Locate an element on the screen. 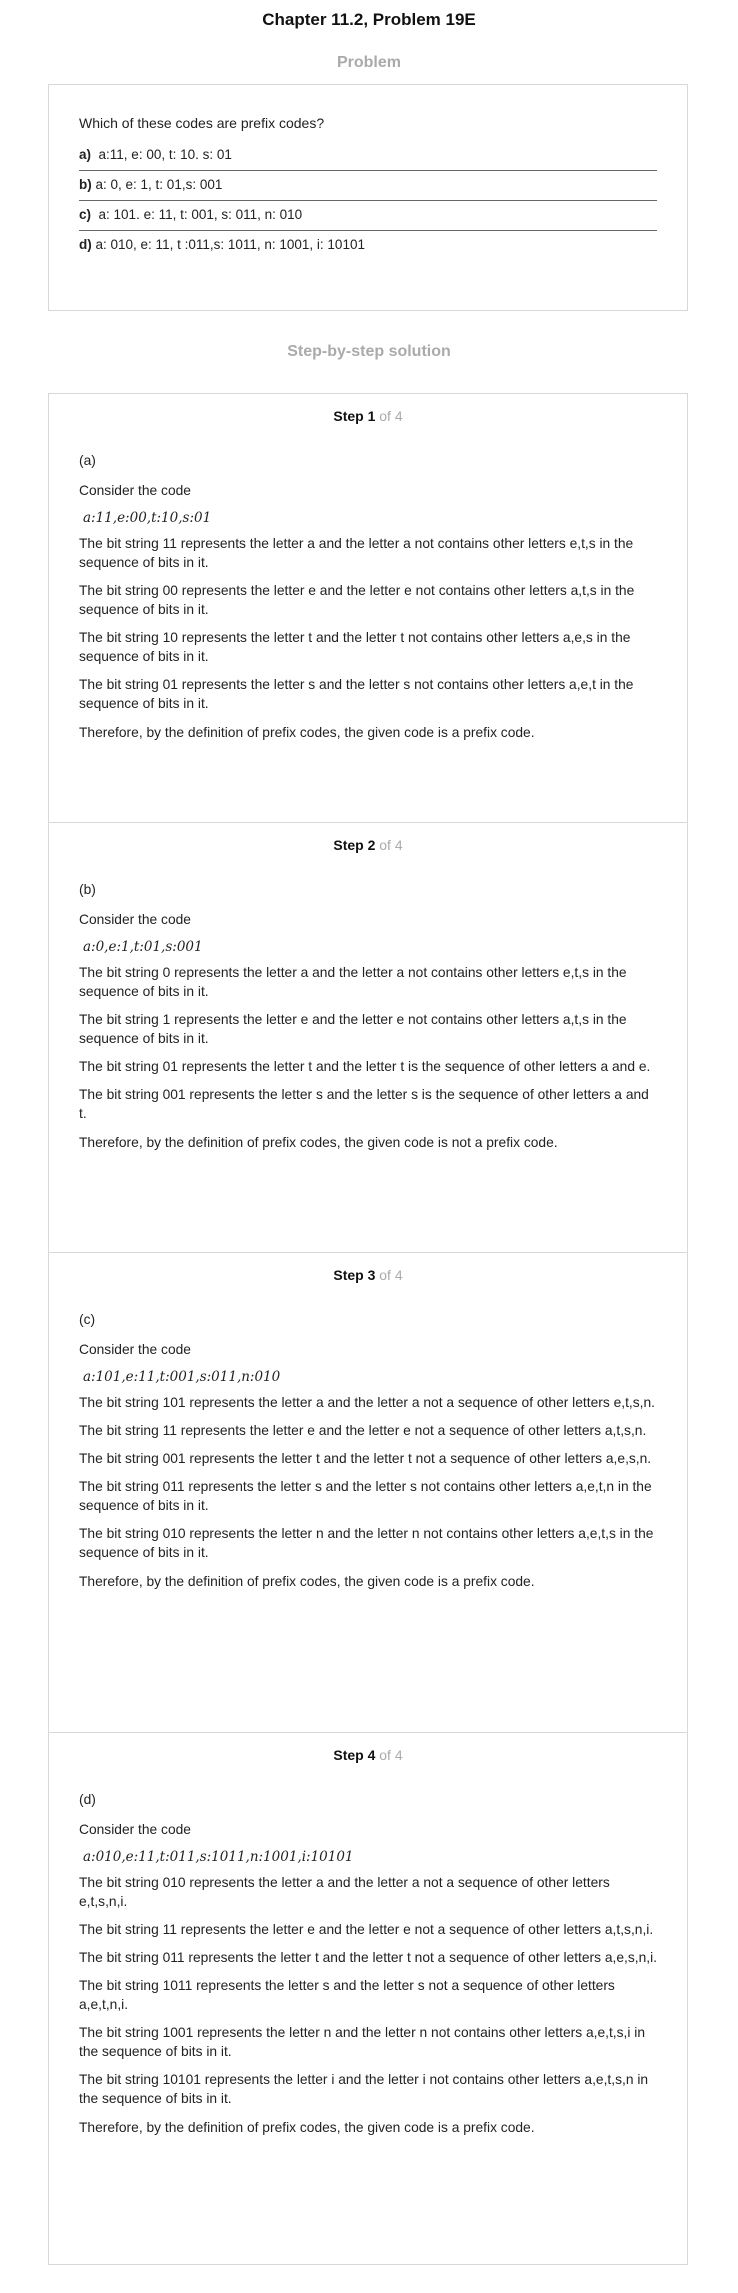 This screenshot has width=738, height=2293. solution-heading: Step-by-step solution is located at coordinates (369, 351).